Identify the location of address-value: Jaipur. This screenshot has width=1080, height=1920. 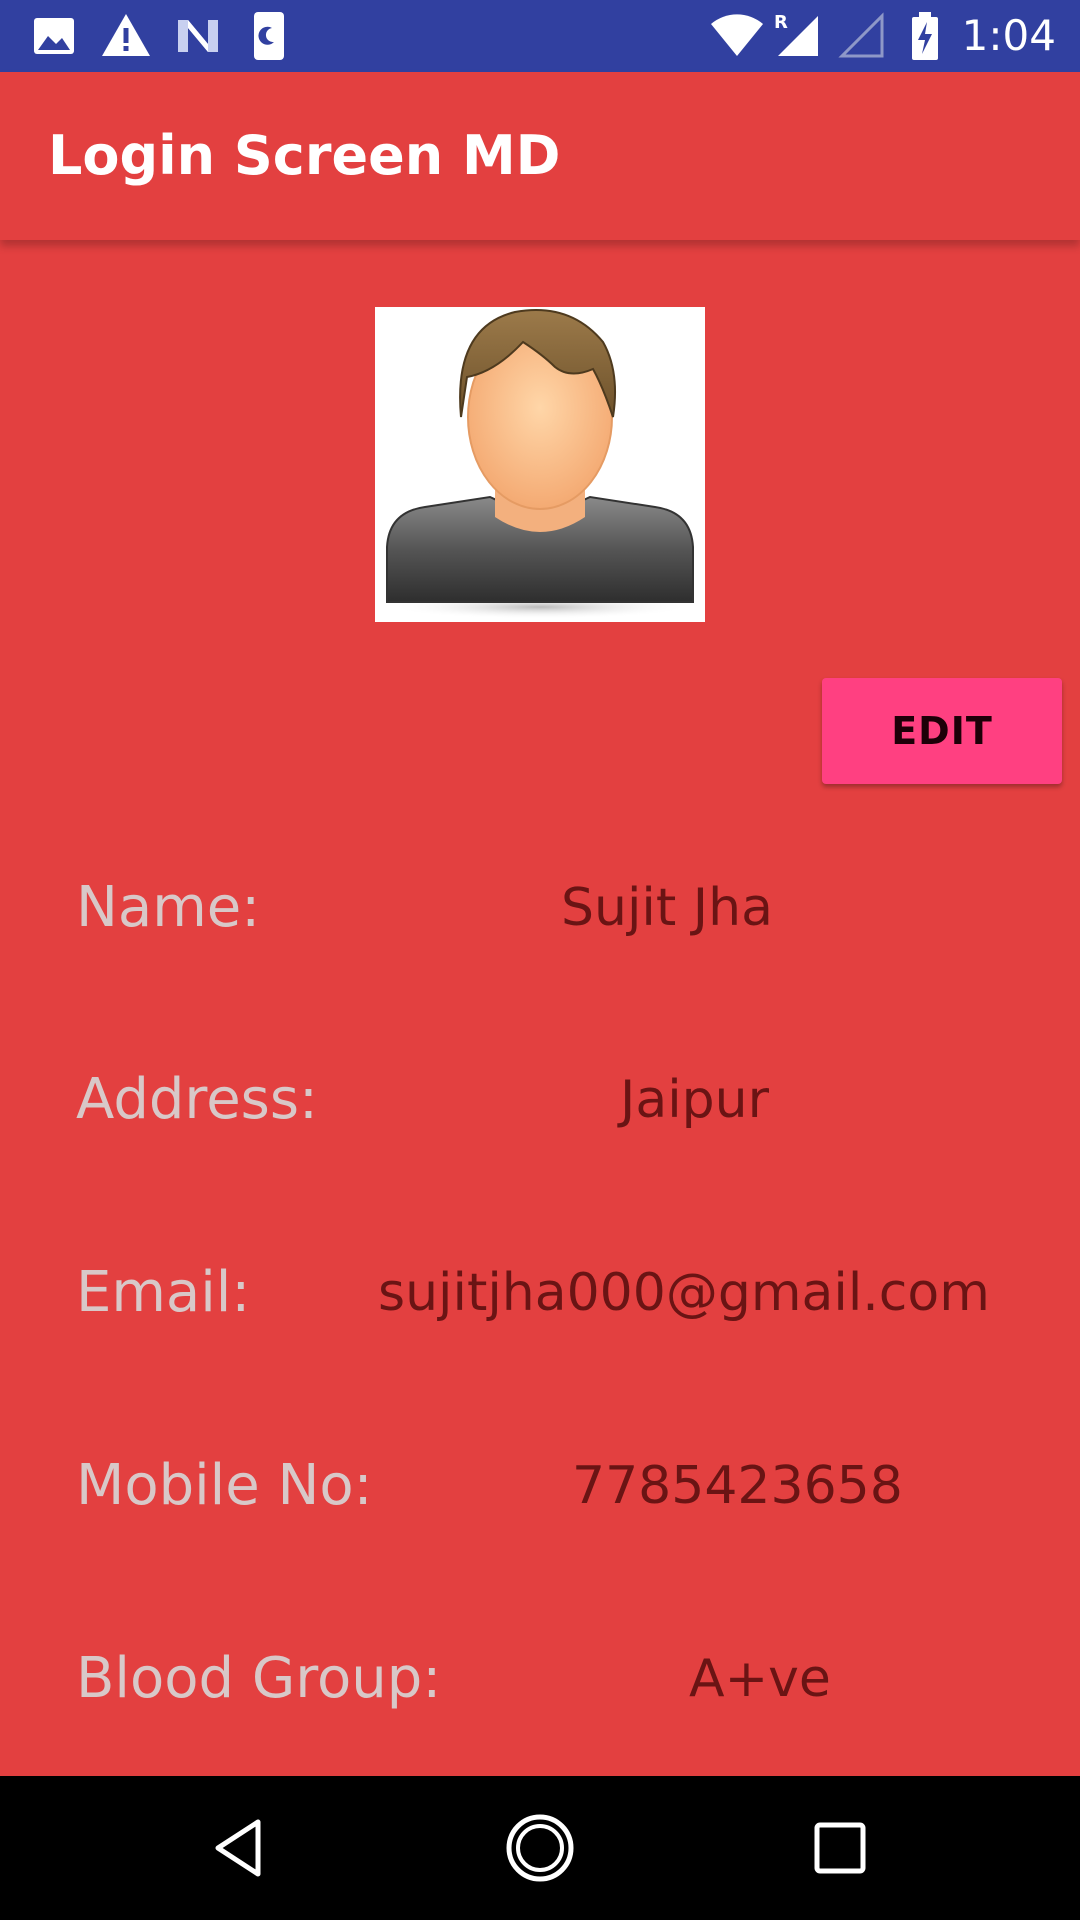
(694, 1100).